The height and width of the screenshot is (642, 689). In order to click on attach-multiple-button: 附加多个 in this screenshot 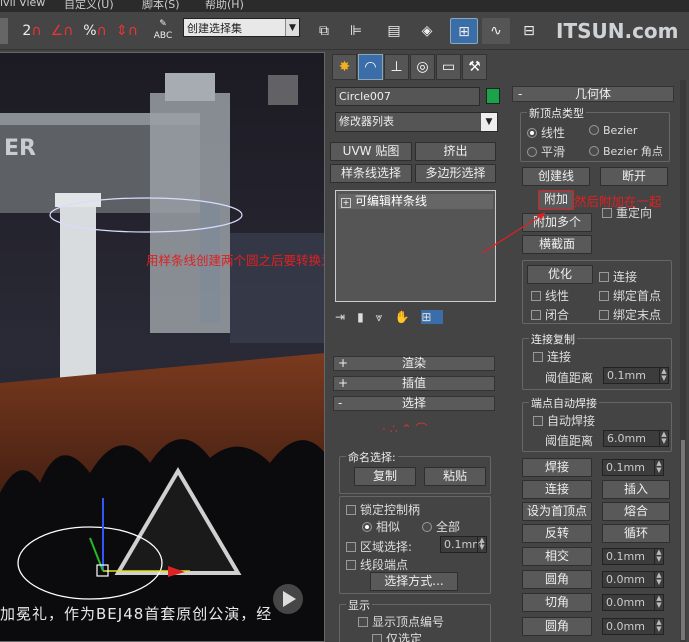, I will do `click(557, 222)`.